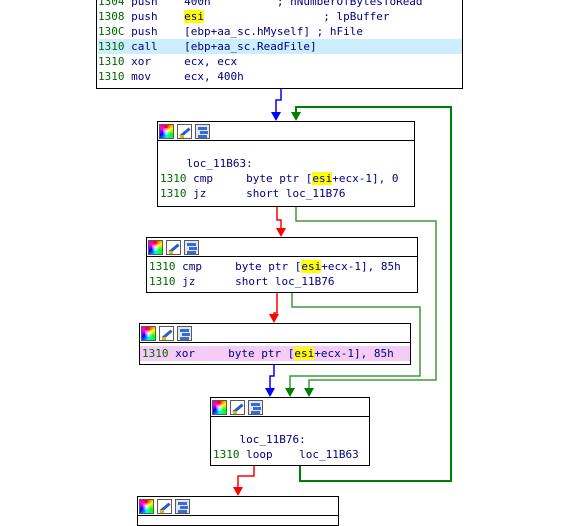  I want to click on edge-block3-false, so click(275, 303).